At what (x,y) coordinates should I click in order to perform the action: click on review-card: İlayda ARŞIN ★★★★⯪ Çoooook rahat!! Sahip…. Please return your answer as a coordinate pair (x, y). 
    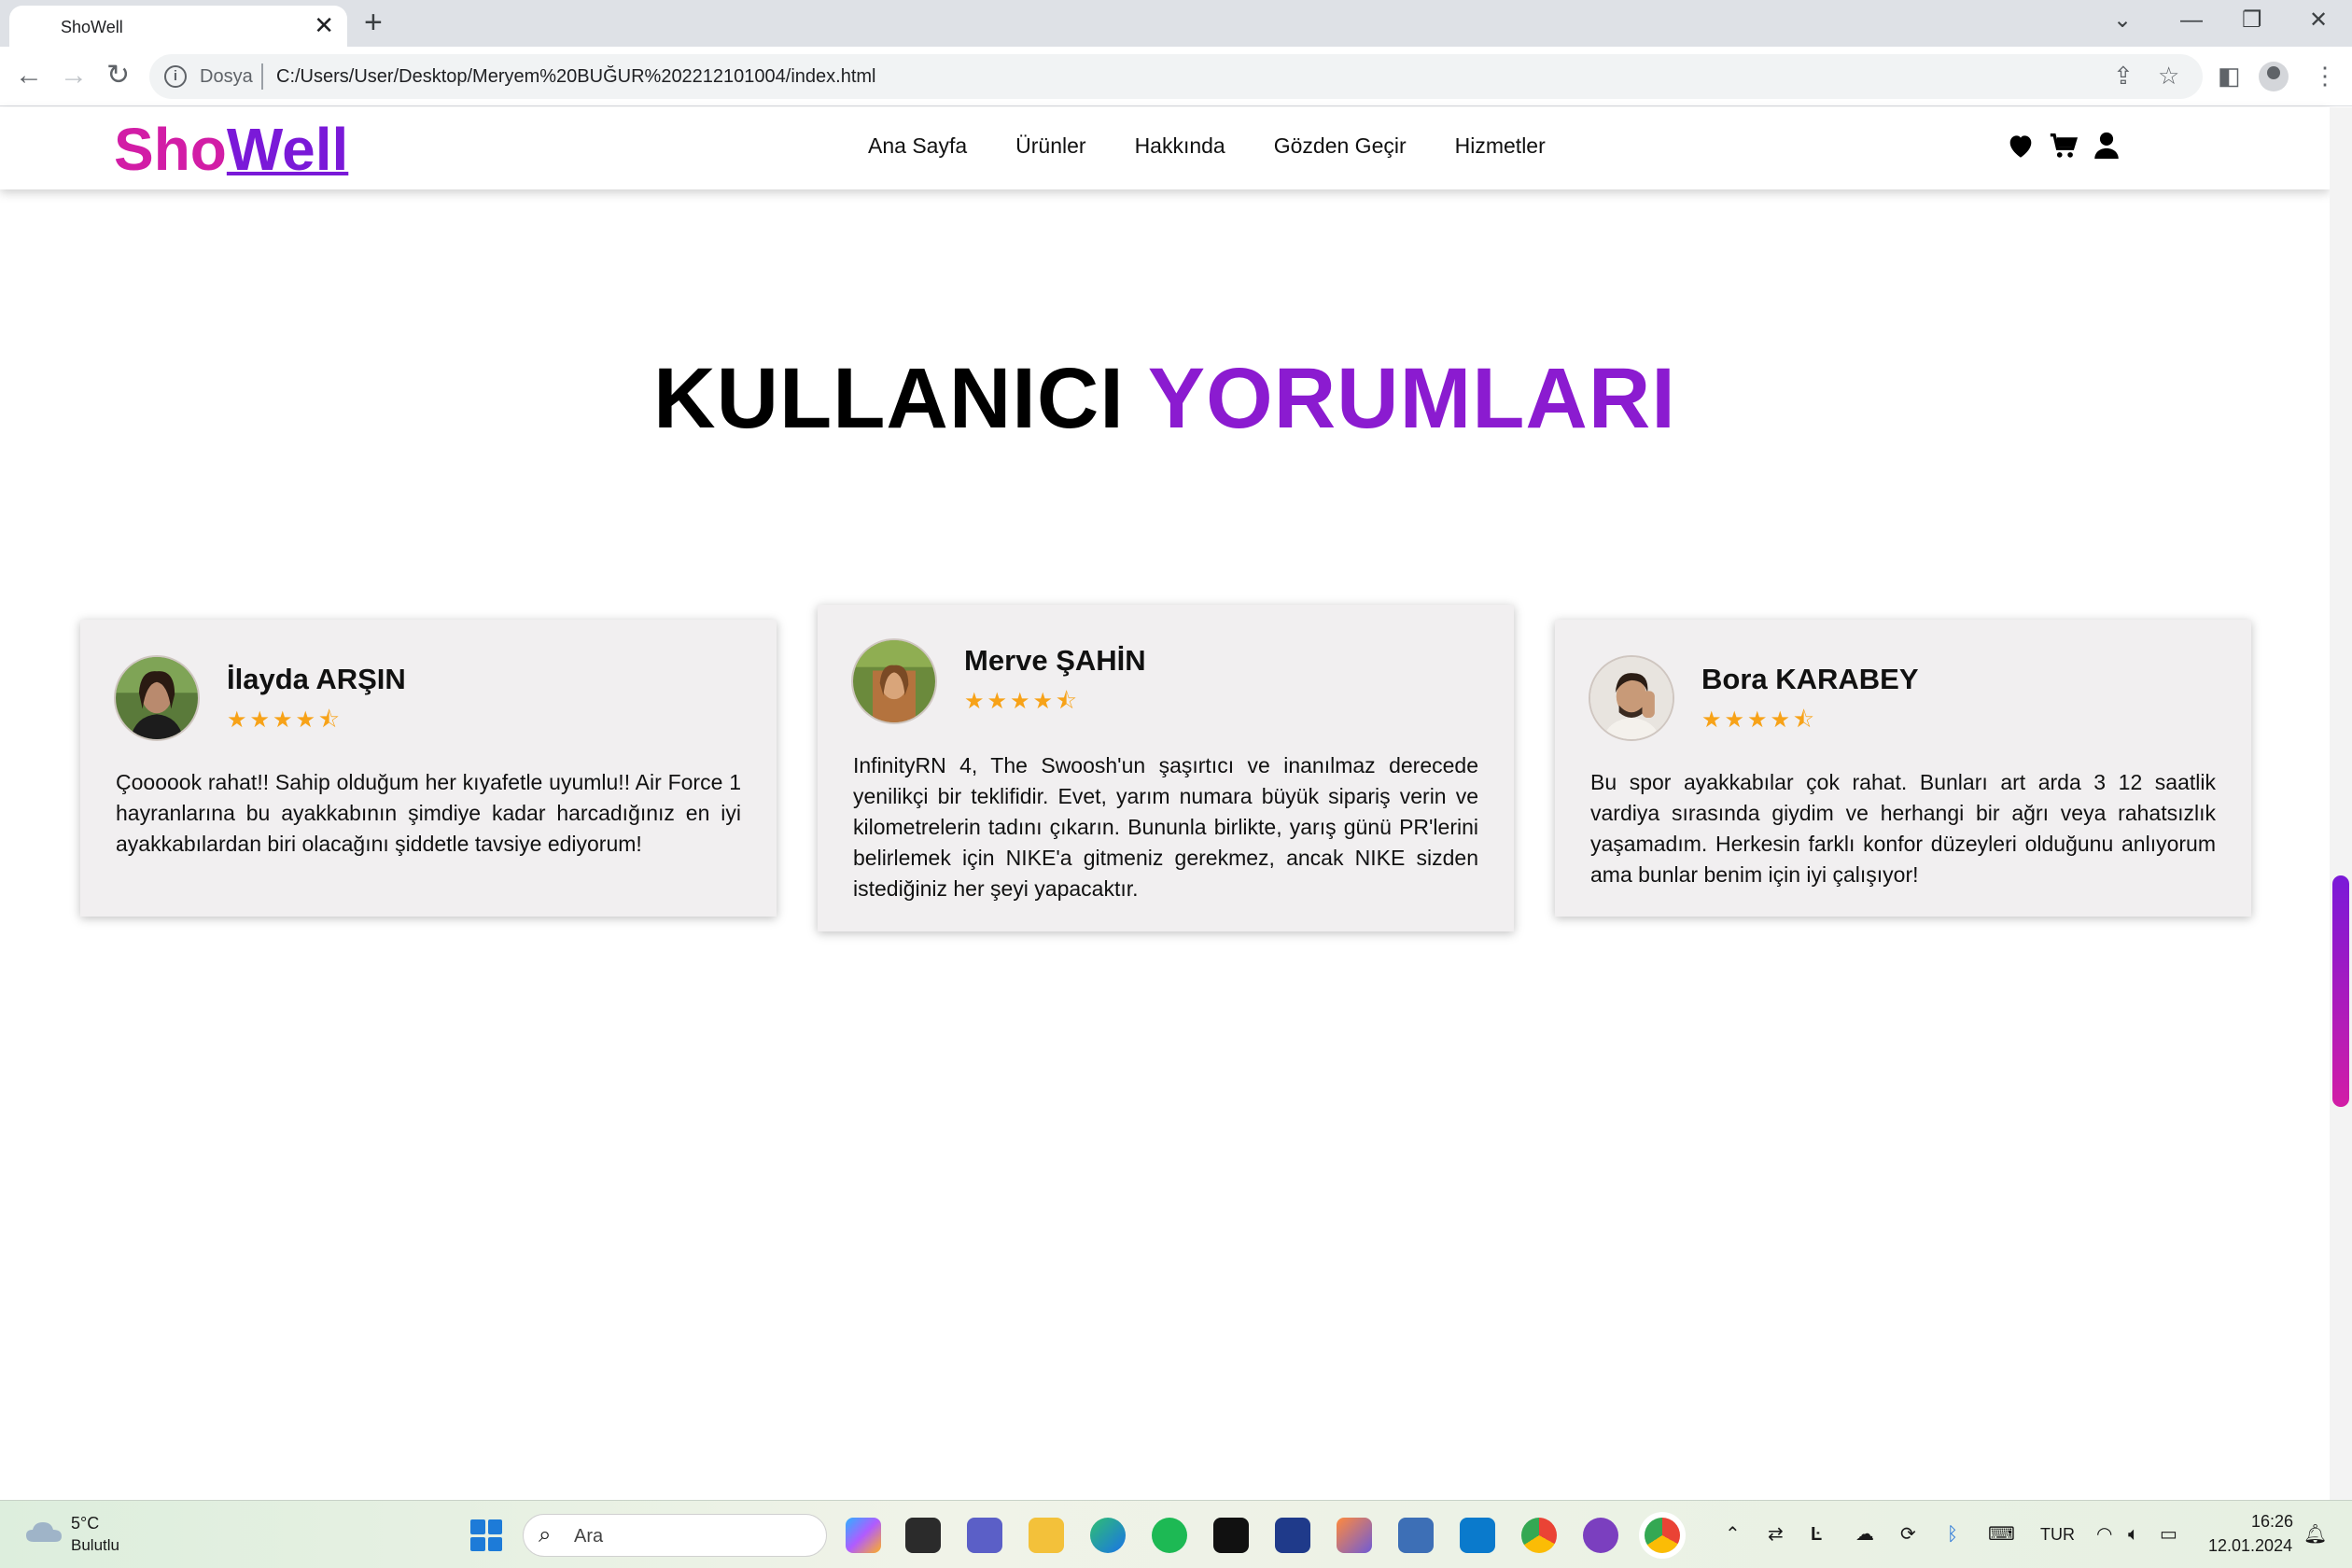
    Looking at the image, I should click on (428, 768).